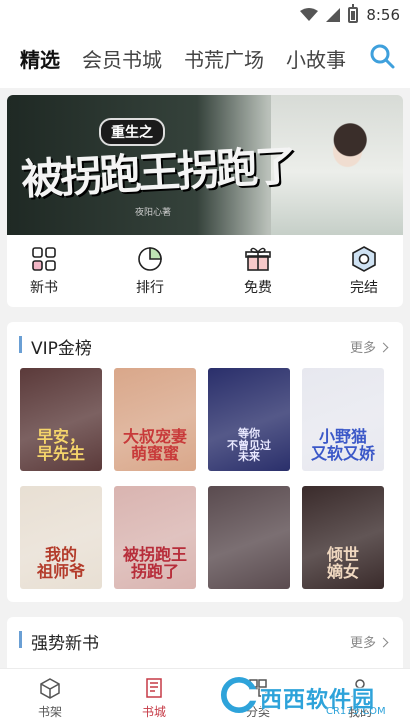 This screenshot has height=728, width=410. Describe the element at coordinates (154, 563) in the screenshot. I see `book-cover-title: 被拐跑王 拐跑了` at that location.